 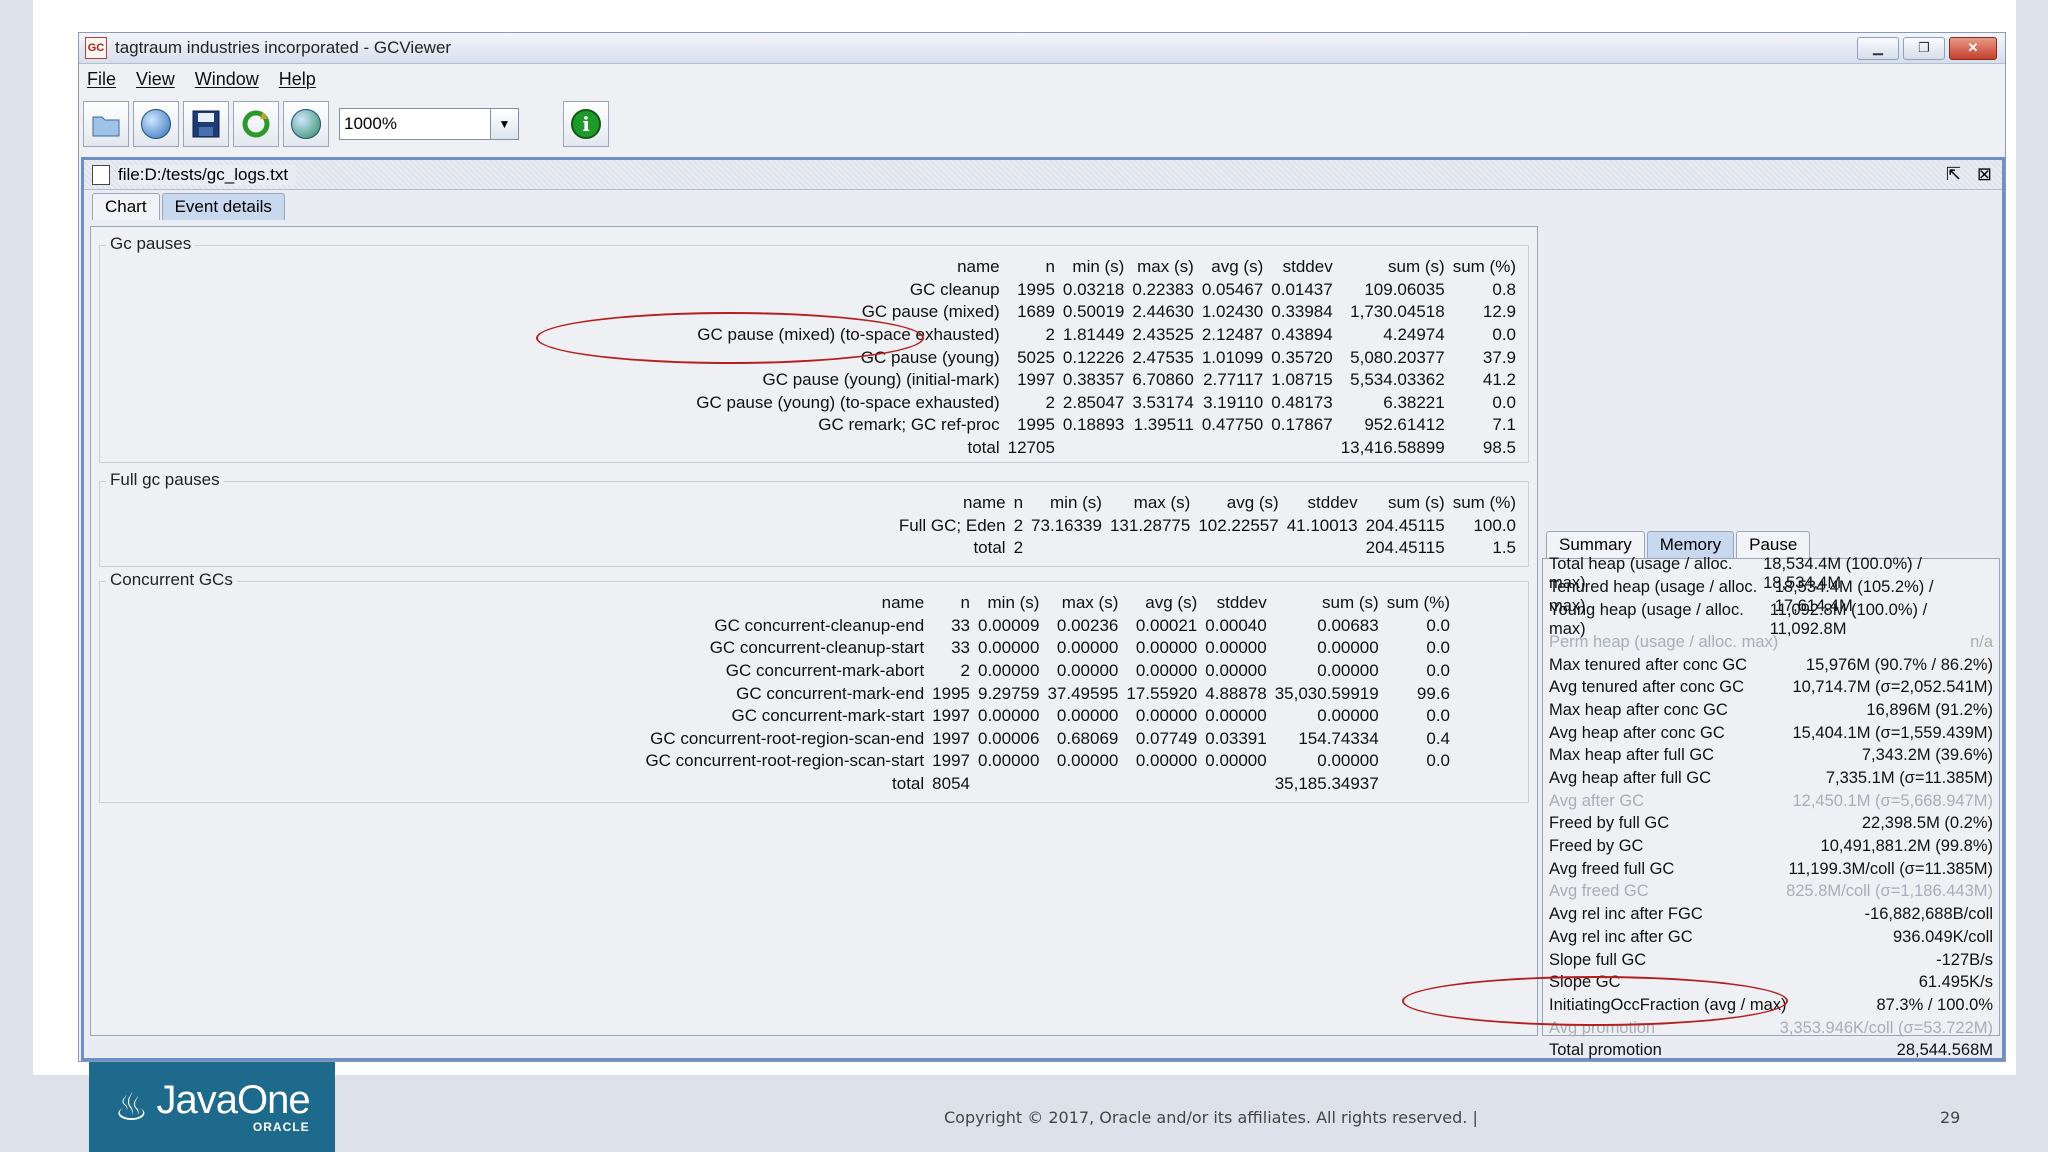 What do you see at coordinates (881, 380) in the screenshot?
I see `table-cell: GC pause (young) (initial-mark)` at bounding box center [881, 380].